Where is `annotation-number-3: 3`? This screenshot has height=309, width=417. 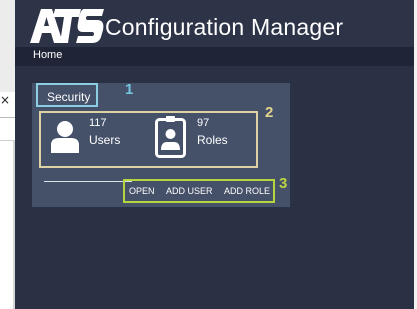 annotation-number-3: 3 is located at coordinates (283, 183).